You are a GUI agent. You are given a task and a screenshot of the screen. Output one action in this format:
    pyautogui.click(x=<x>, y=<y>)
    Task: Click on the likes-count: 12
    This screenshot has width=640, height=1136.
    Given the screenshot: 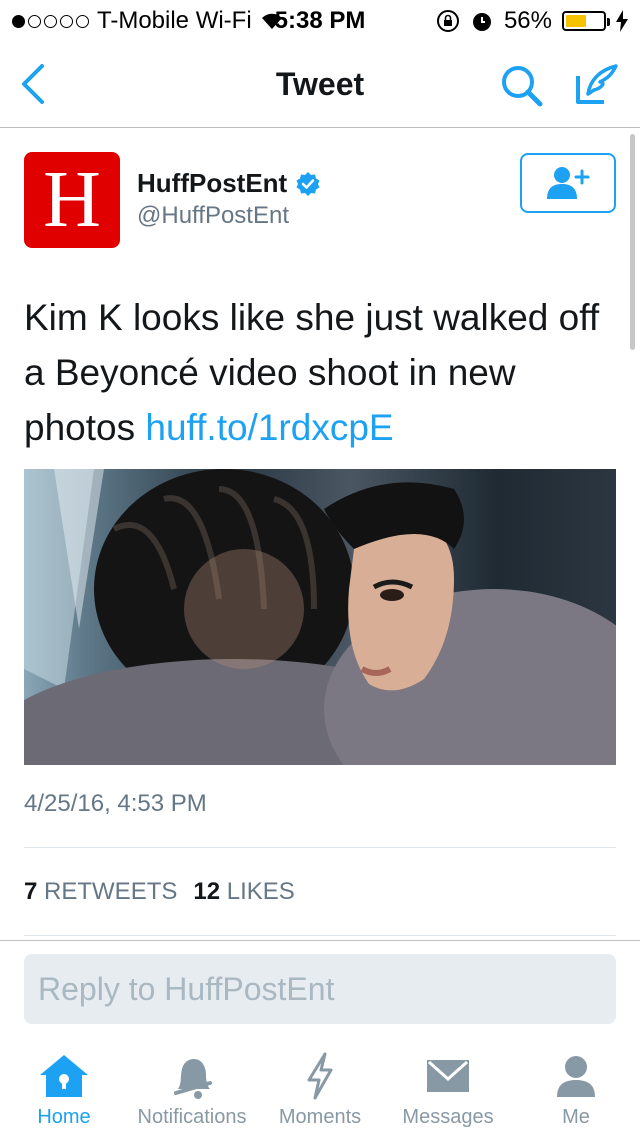 What is the action you would take?
    pyautogui.click(x=207, y=891)
    